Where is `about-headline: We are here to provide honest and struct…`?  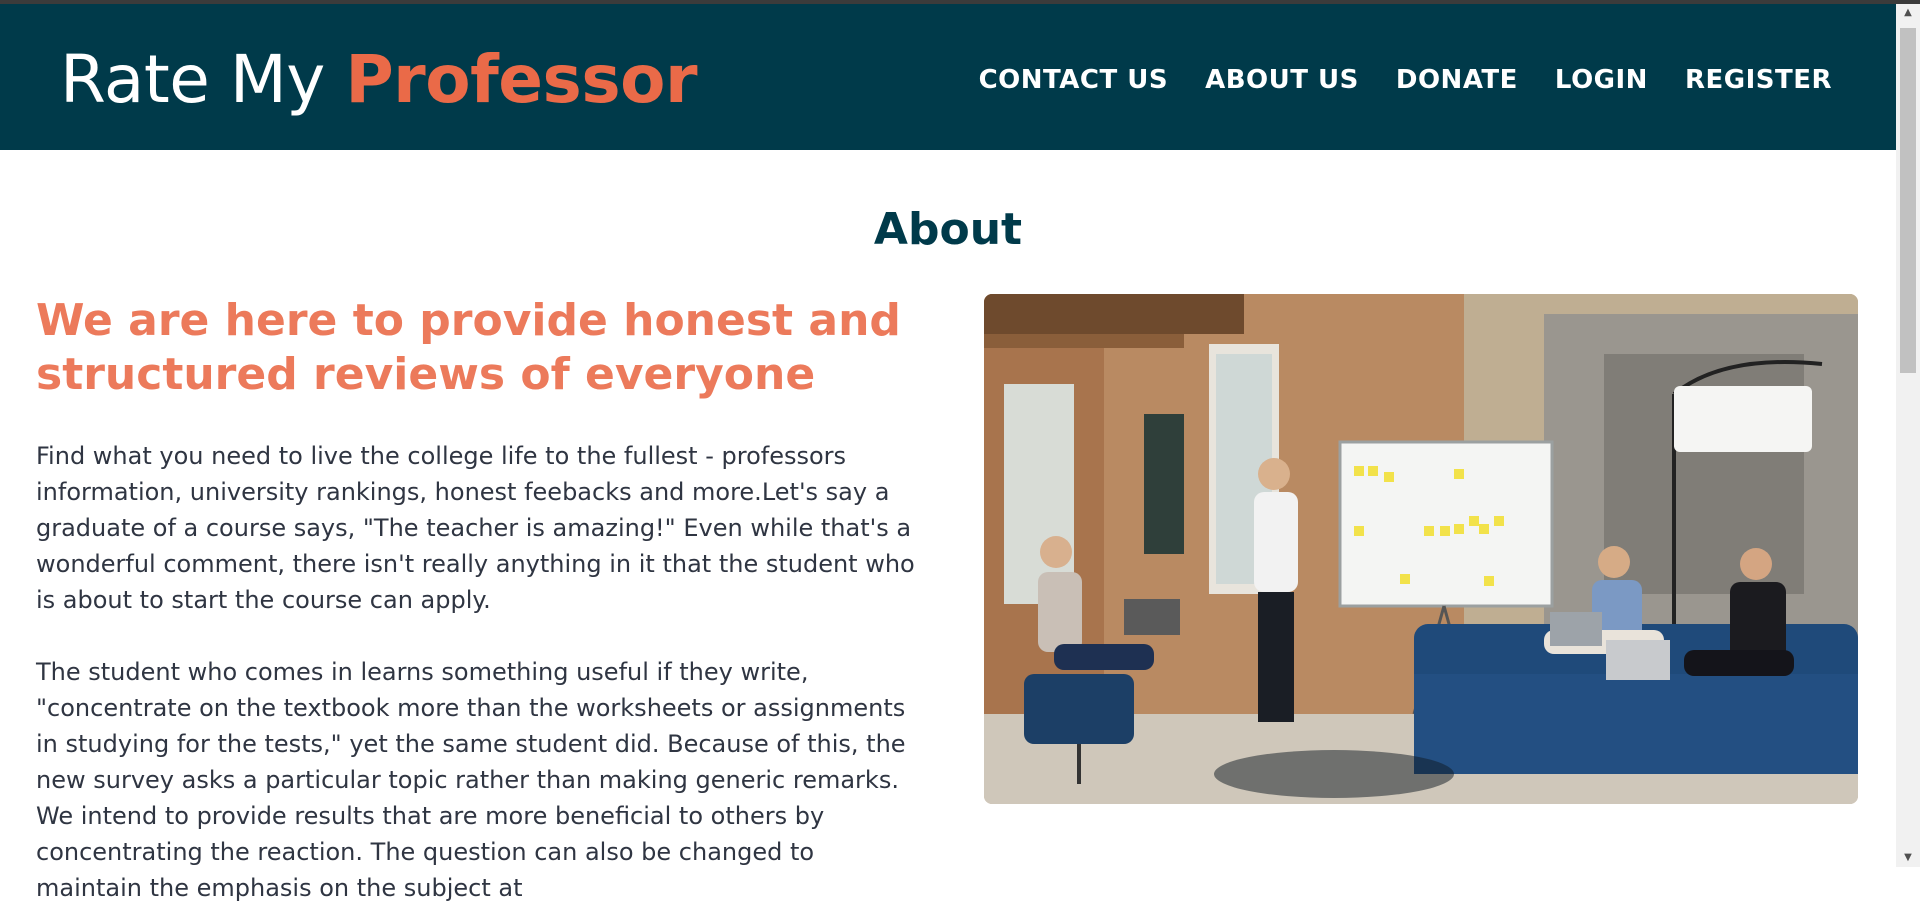
about-headline: We are here to provide honest and struct… is located at coordinates (468, 347).